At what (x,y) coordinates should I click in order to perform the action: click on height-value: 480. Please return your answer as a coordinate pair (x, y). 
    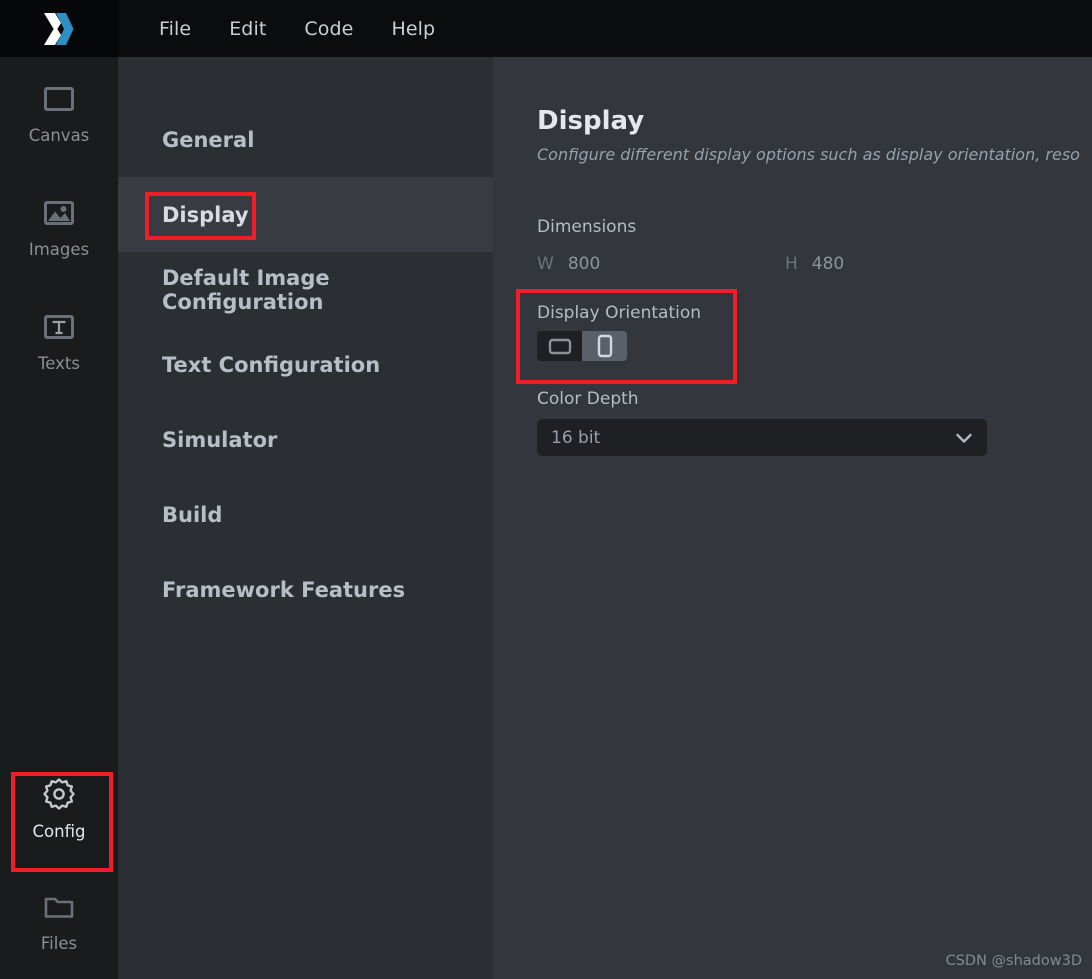
    Looking at the image, I should click on (828, 264).